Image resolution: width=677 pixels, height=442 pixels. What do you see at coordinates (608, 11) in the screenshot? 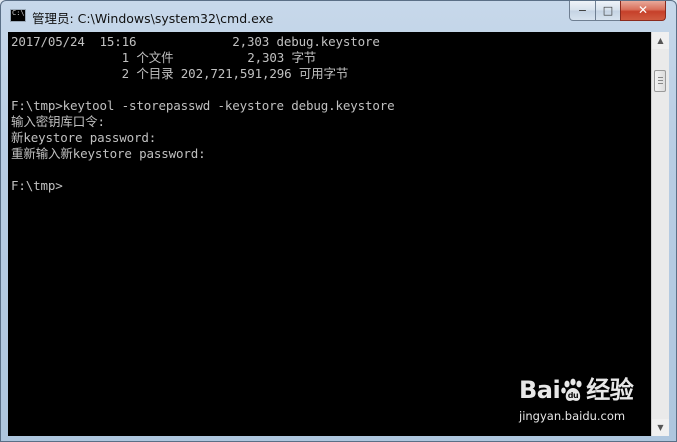
I see `maximize-button: □` at bounding box center [608, 11].